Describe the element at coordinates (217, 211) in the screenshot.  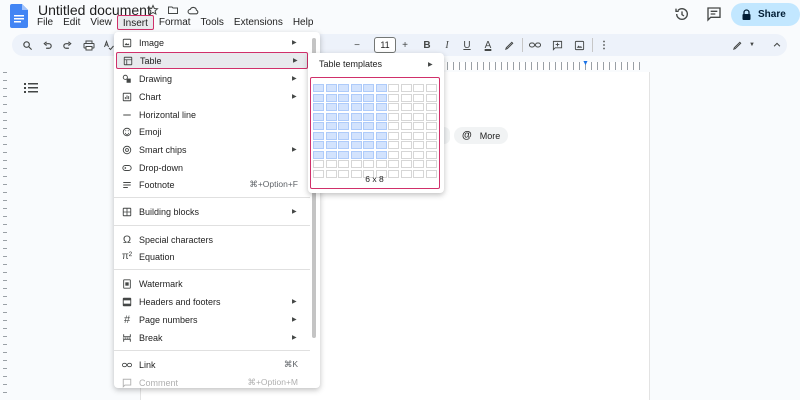
I see `menu-item-building-blocks: Building blocks ▶` at that location.